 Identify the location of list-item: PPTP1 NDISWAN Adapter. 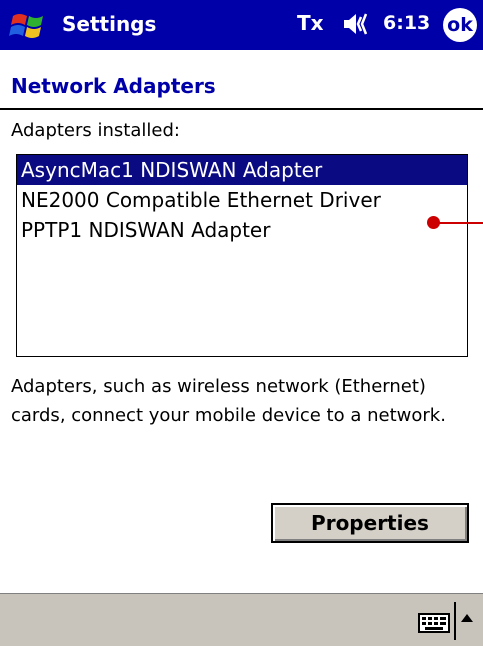
(242, 230).